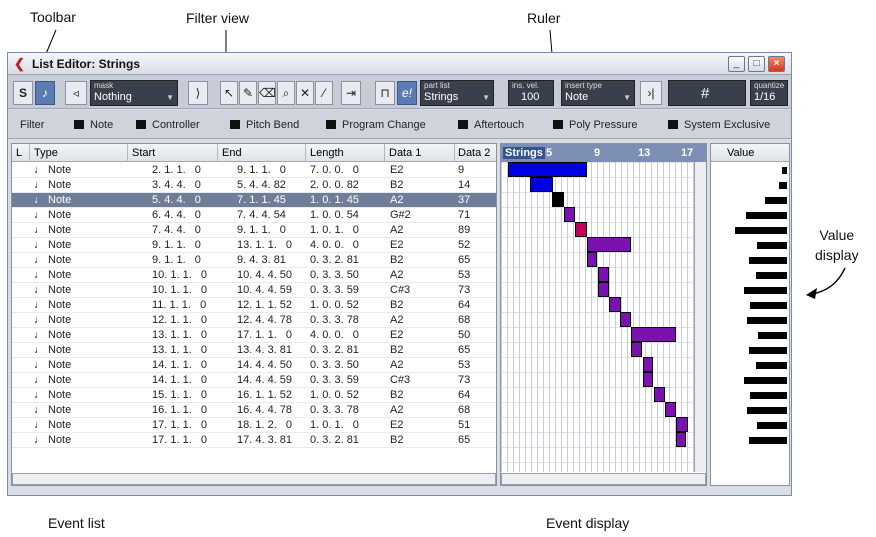 The image size is (876, 537). What do you see at coordinates (719, 125) in the screenshot?
I see `filter-system-exclusive: System Exclusive` at bounding box center [719, 125].